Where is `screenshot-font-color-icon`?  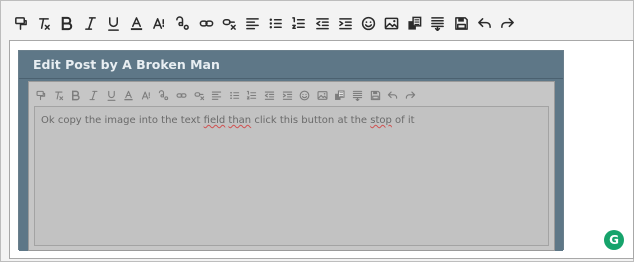
screenshot-font-color-icon is located at coordinates (129, 95).